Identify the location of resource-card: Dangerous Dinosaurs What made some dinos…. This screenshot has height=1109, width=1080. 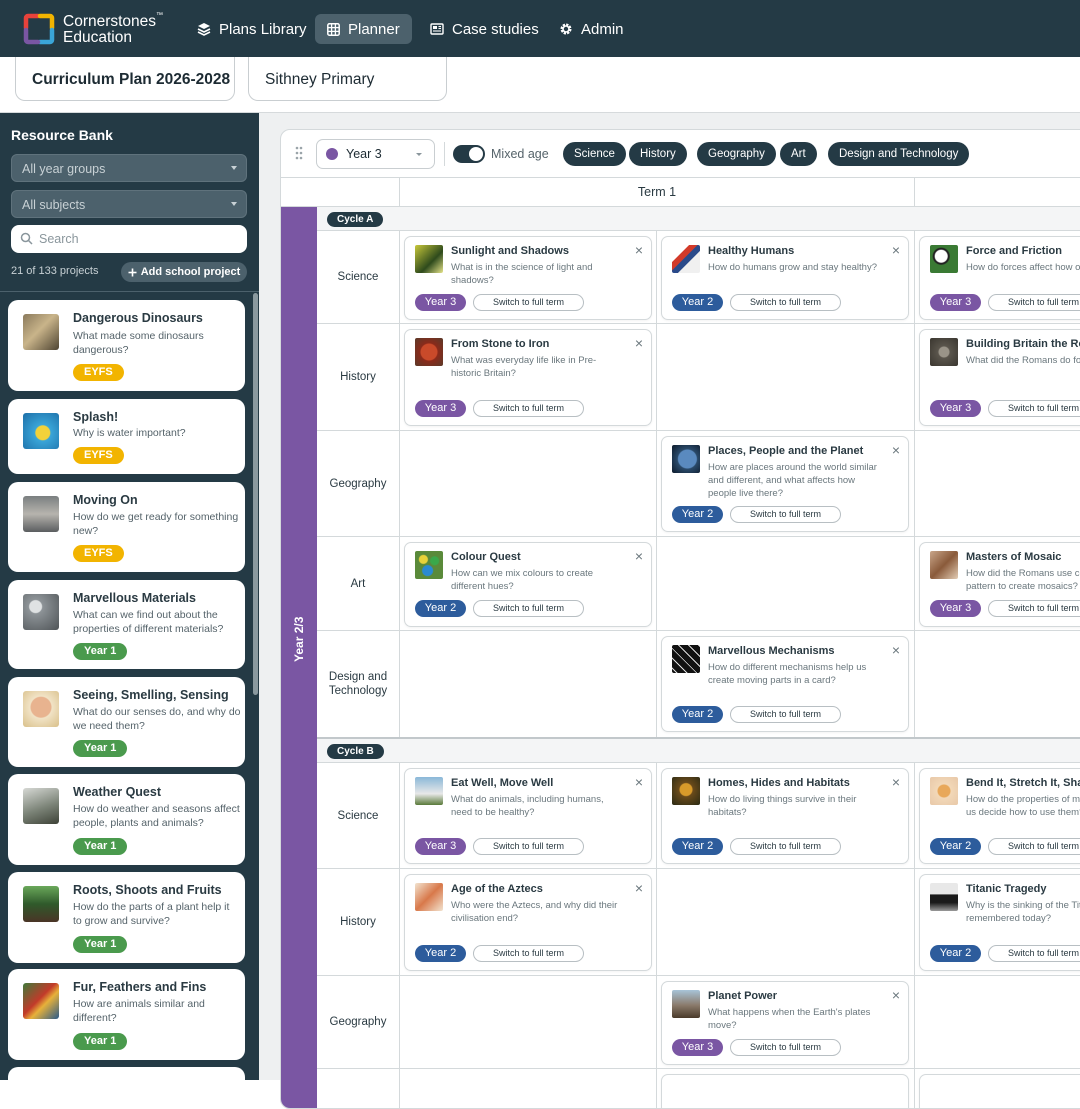
(126, 345).